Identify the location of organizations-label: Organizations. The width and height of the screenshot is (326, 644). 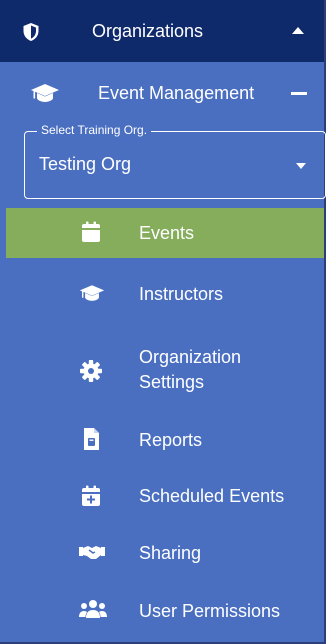
(148, 31).